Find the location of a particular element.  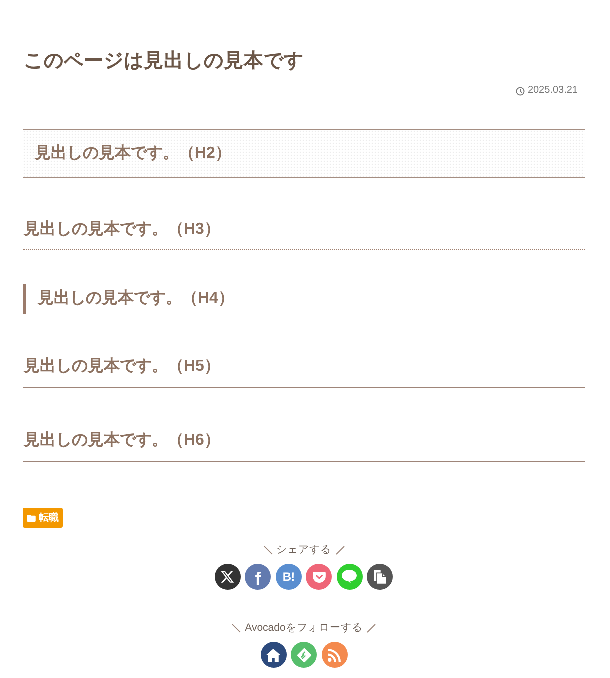

folder-icon is located at coordinates (31, 518).